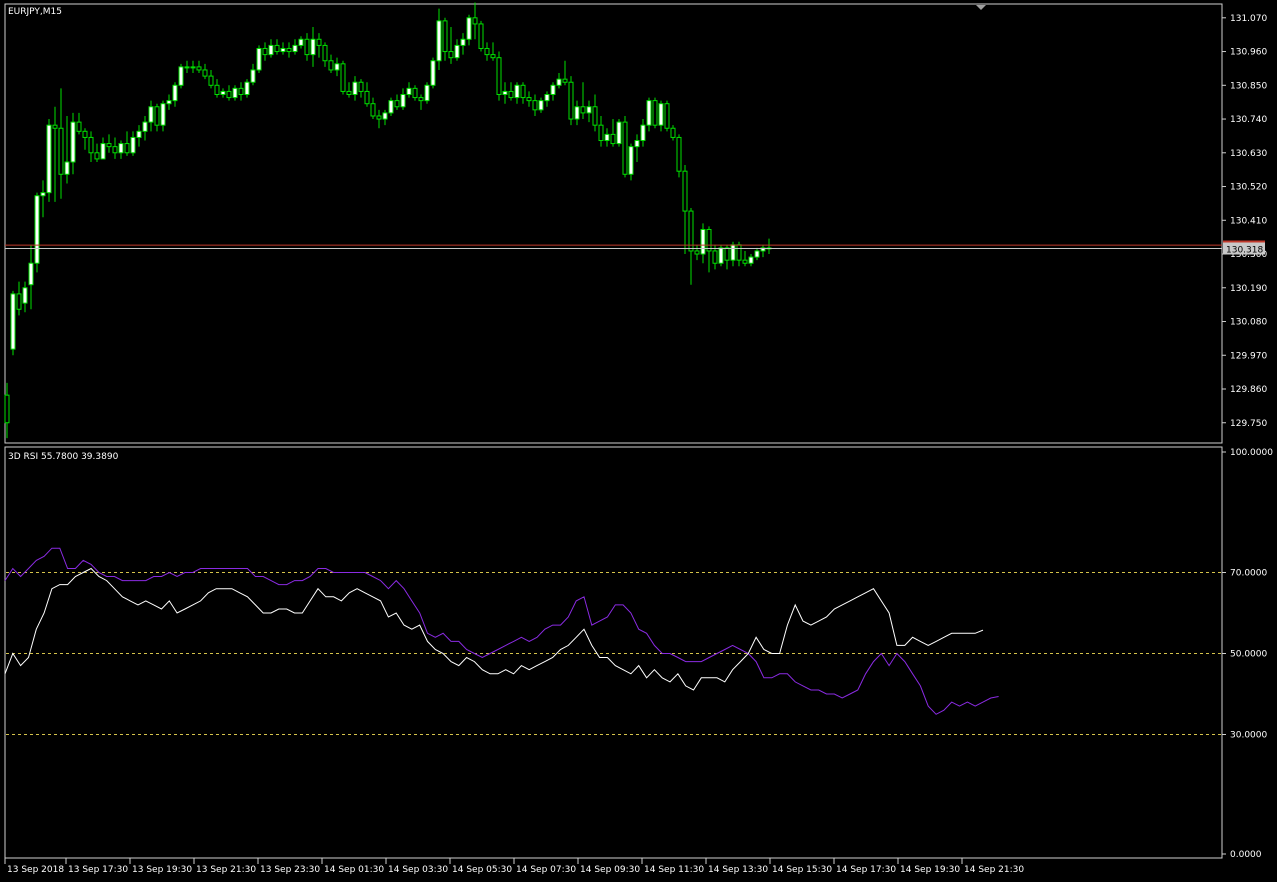 This screenshot has height=882, width=1277. What do you see at coordinates (1251, 453) in the screenshot?
I see `rsi-tick-label: 100.0000` at bounding box center [1251, 453].